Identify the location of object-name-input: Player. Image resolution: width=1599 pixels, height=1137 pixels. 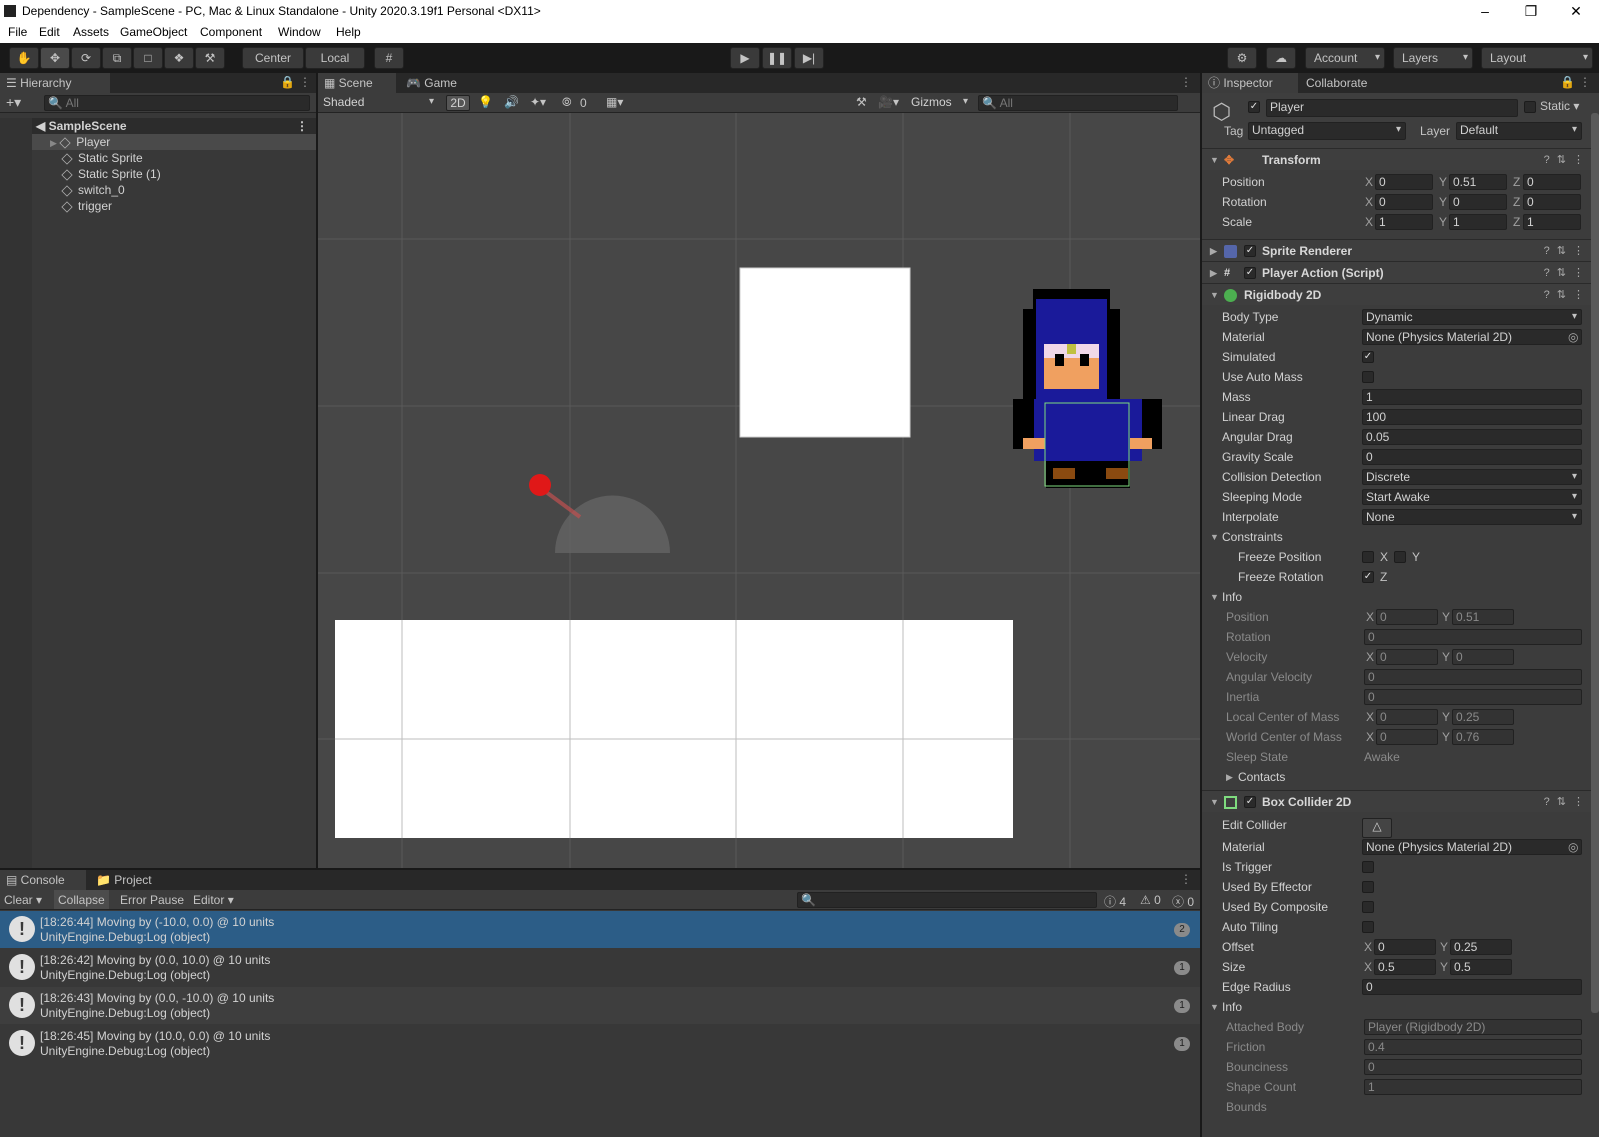
(1392, 108).